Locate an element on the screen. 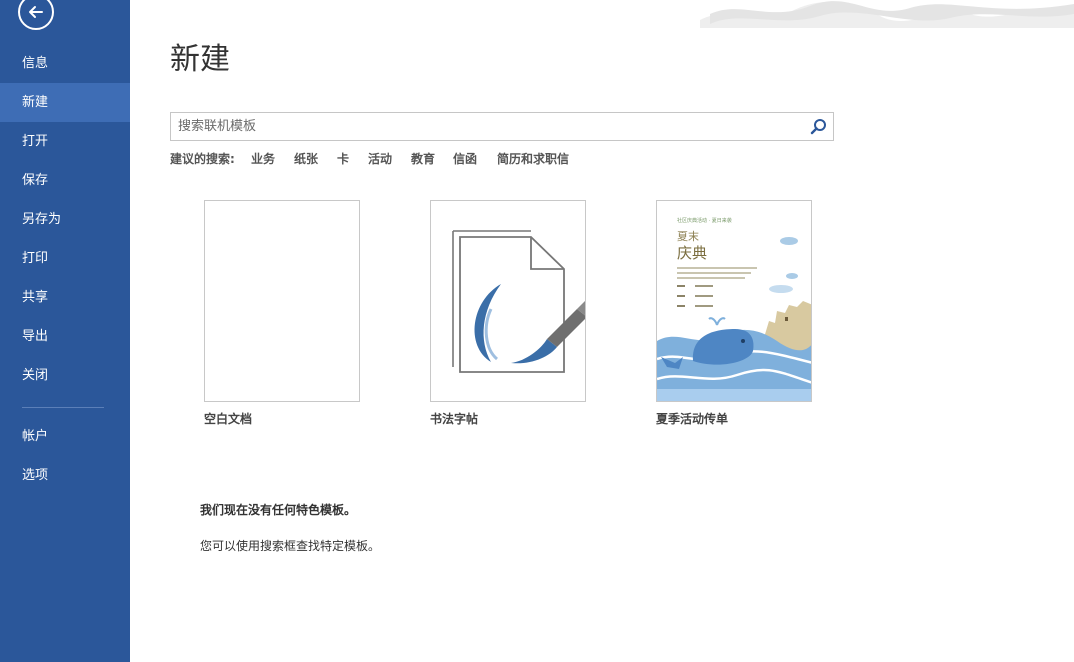  sidebar-item-info: 信息 is located at coordinates (65, 63).